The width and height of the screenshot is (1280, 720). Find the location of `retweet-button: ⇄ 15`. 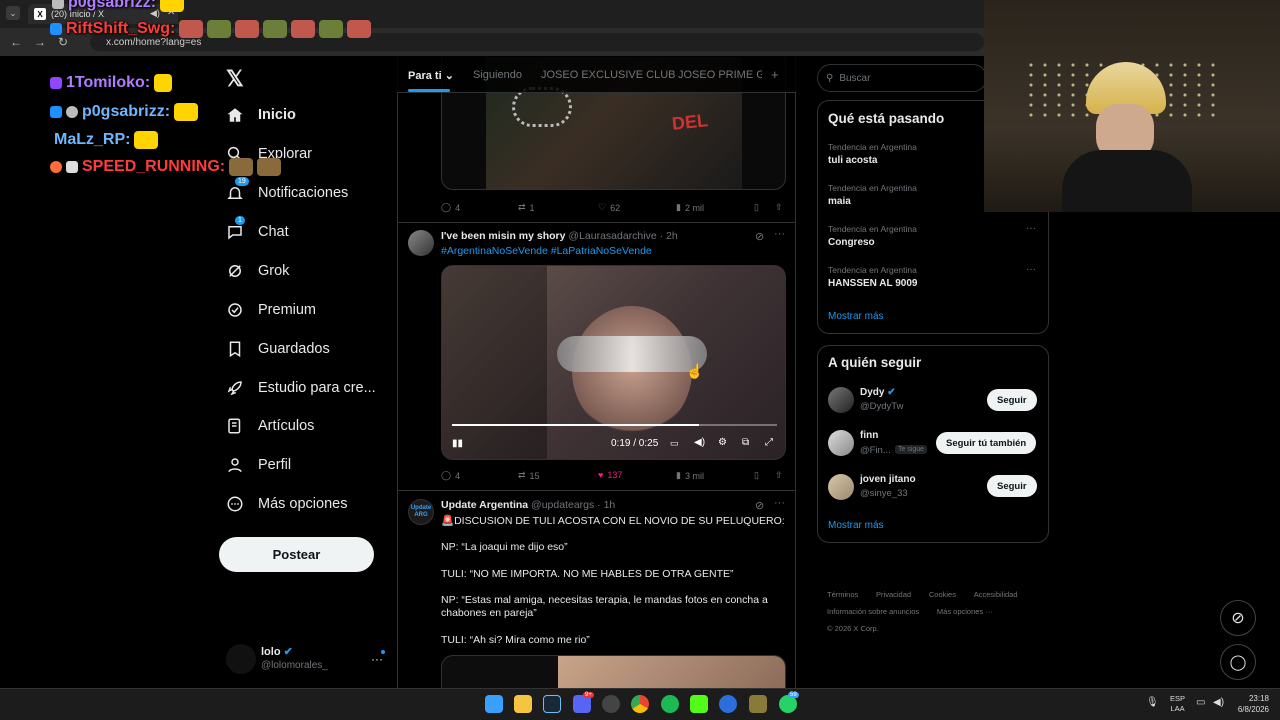

retweet-button: ⇄ 15 is located at coordinates (529, 475).